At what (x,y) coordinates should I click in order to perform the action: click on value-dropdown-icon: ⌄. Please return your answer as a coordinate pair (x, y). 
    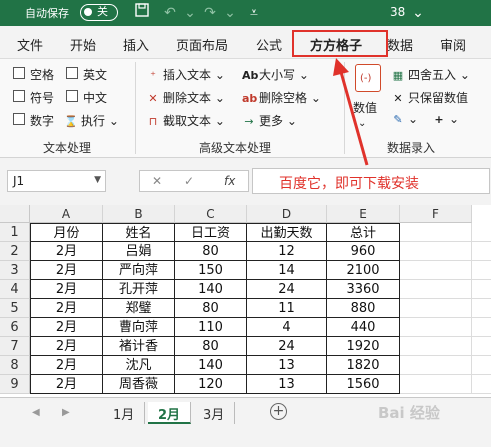
    Looking at the image, I should click on (362, 123).